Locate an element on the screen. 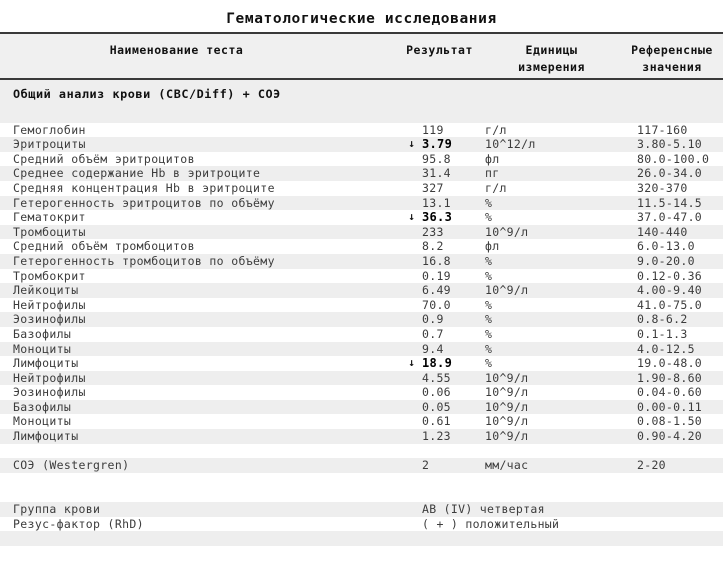 The image size is (723, 575). test-name-cell: Группа крови is located at coordinates (202, 509).